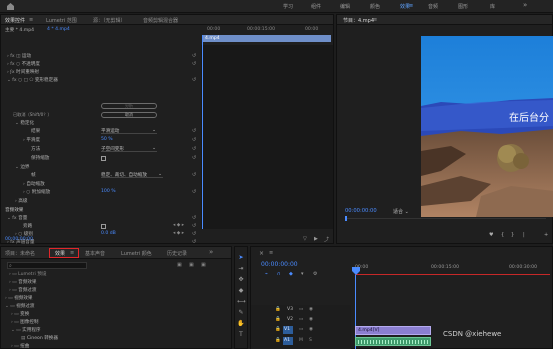 The image size is (553, 349). I want to click on opacity-row: › fx ○ 不透明度, so click(23, 64).